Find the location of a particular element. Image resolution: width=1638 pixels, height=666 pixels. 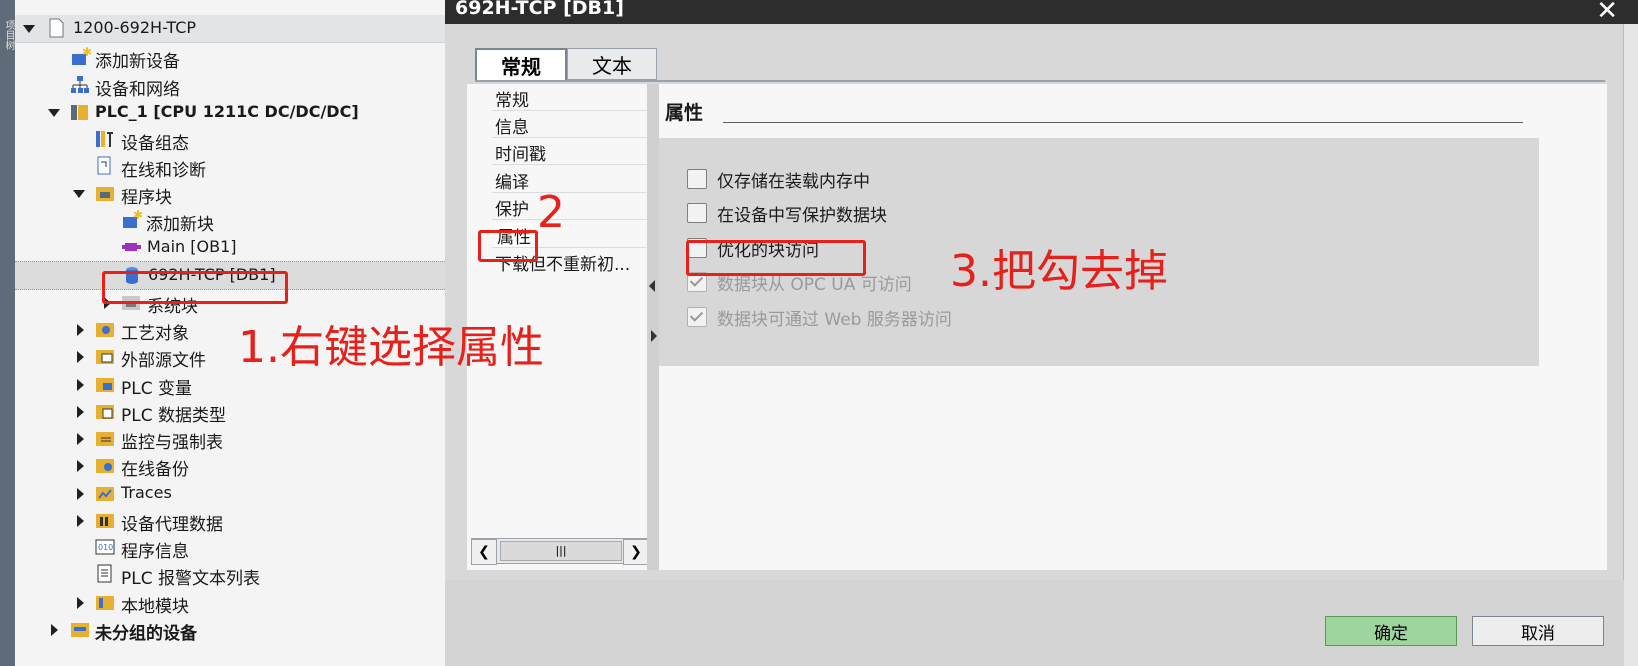

tree-label: 程序块 is located at coordinates (146, 198).